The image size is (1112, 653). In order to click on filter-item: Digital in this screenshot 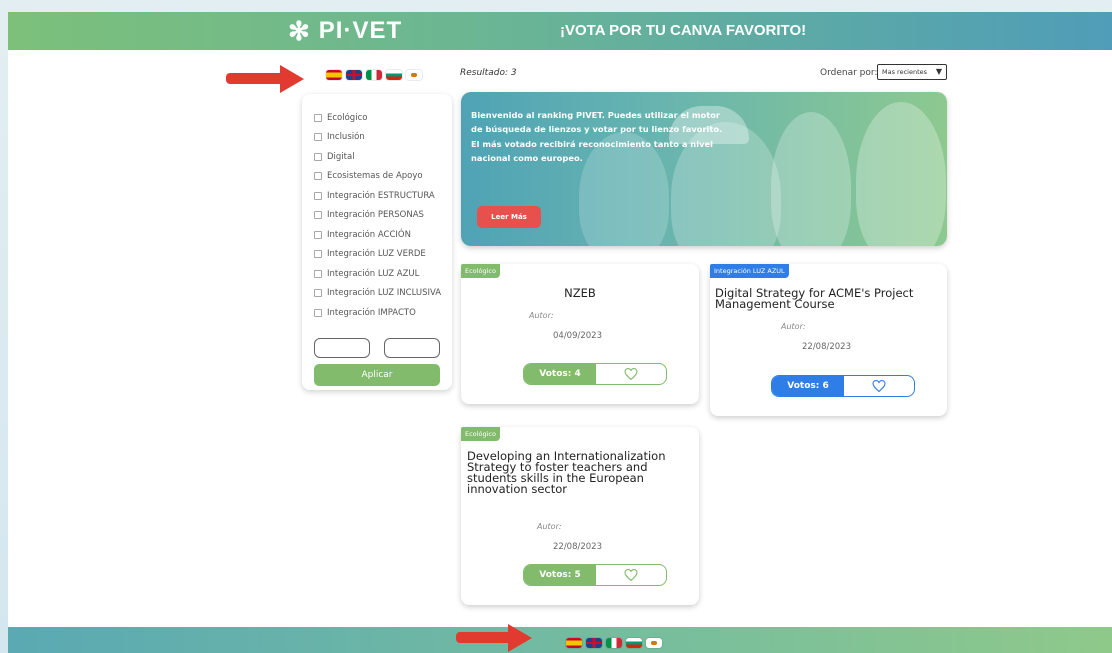, I will do `click(383, 157)`.